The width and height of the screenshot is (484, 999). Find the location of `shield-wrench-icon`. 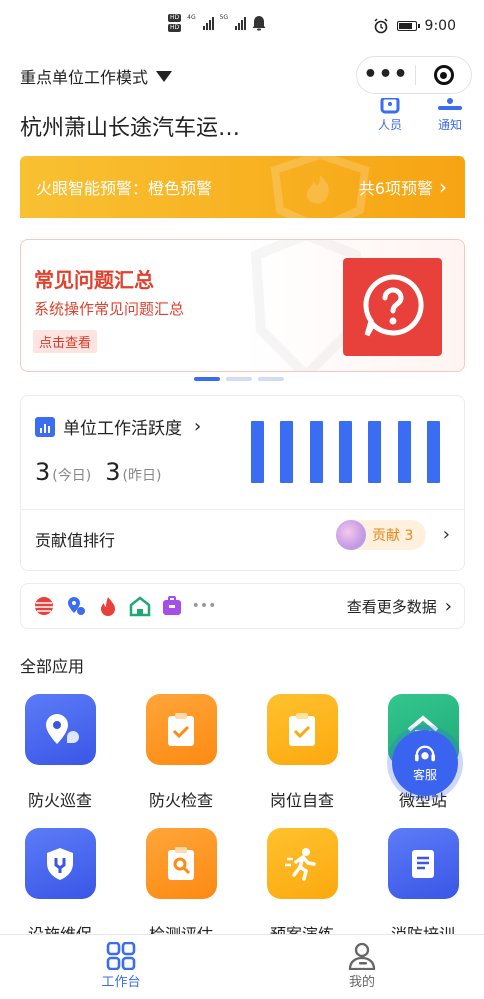

shield-wrench-icon is located at coordinates (60, 863).